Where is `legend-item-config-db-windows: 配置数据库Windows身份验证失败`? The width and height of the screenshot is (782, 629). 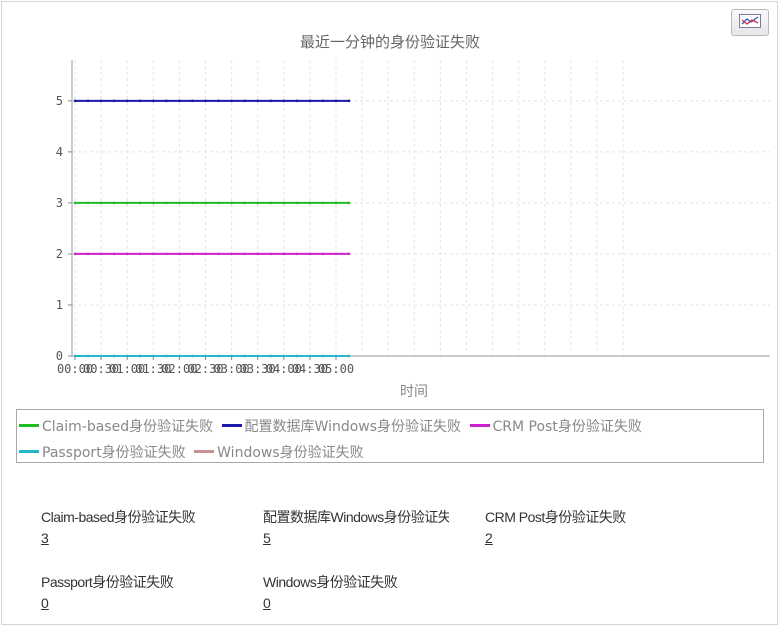 legend-item-config-db-windows: 配置数据库Windows身份验证失败 is located at coordinates (341, 427).